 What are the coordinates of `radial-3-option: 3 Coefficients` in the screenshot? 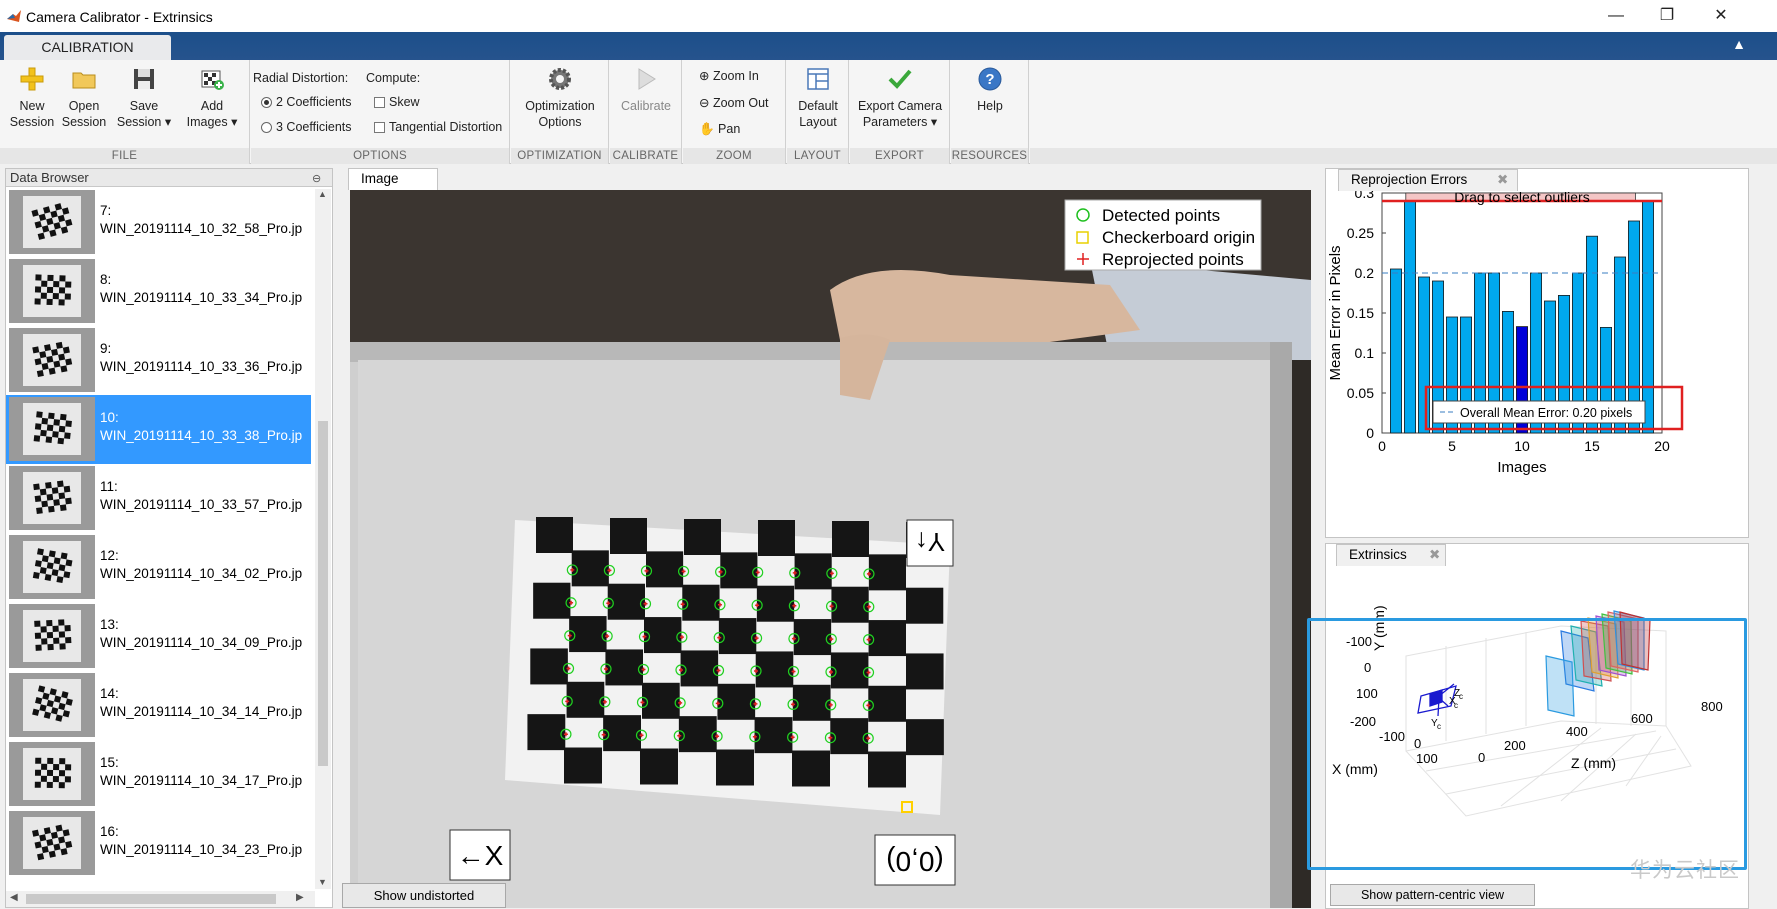 It's located at (306, 127).